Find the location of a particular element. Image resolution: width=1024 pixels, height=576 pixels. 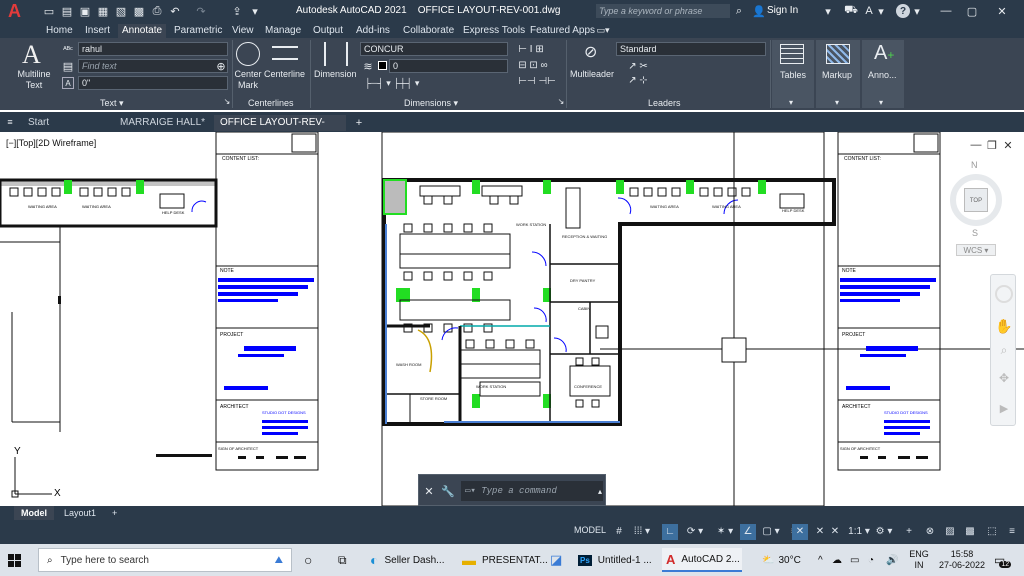

dim-tools-icon: ├─┤ ▾ ├┼┤ ▾ is located at coordinates (392, 83).